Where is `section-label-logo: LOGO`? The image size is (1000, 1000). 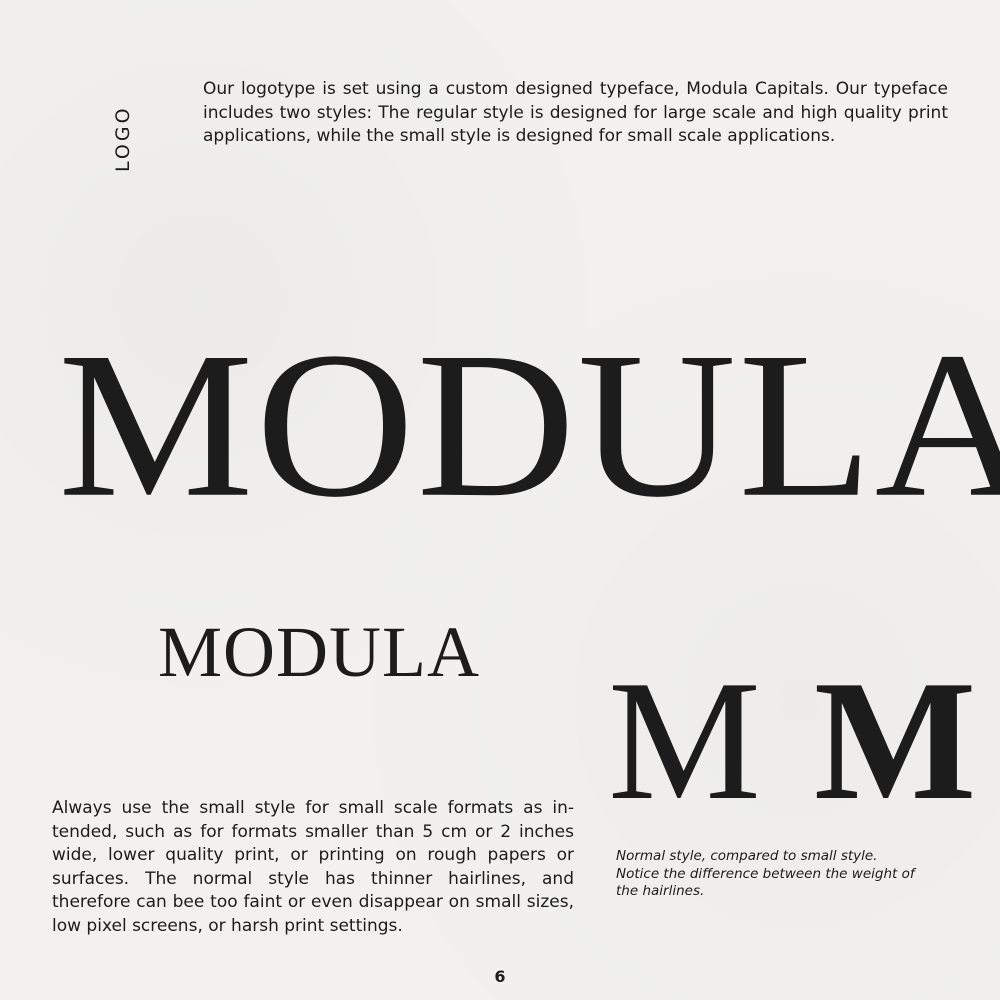
section-label-logo: LOGO is located at coordinates (123, 138).